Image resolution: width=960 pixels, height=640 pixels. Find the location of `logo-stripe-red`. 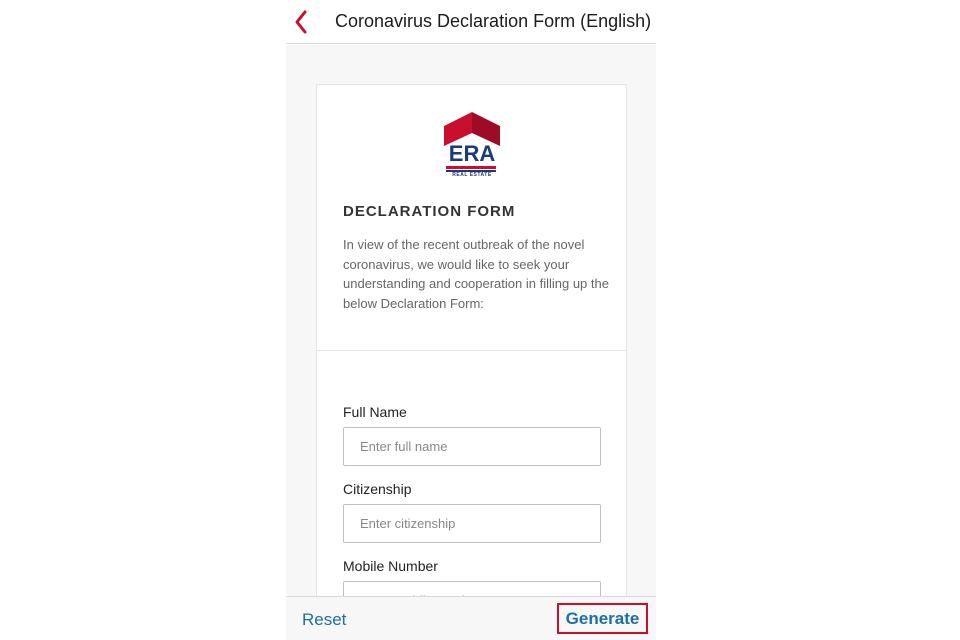

logo-stripe-red is located at coordinates (471, 167).